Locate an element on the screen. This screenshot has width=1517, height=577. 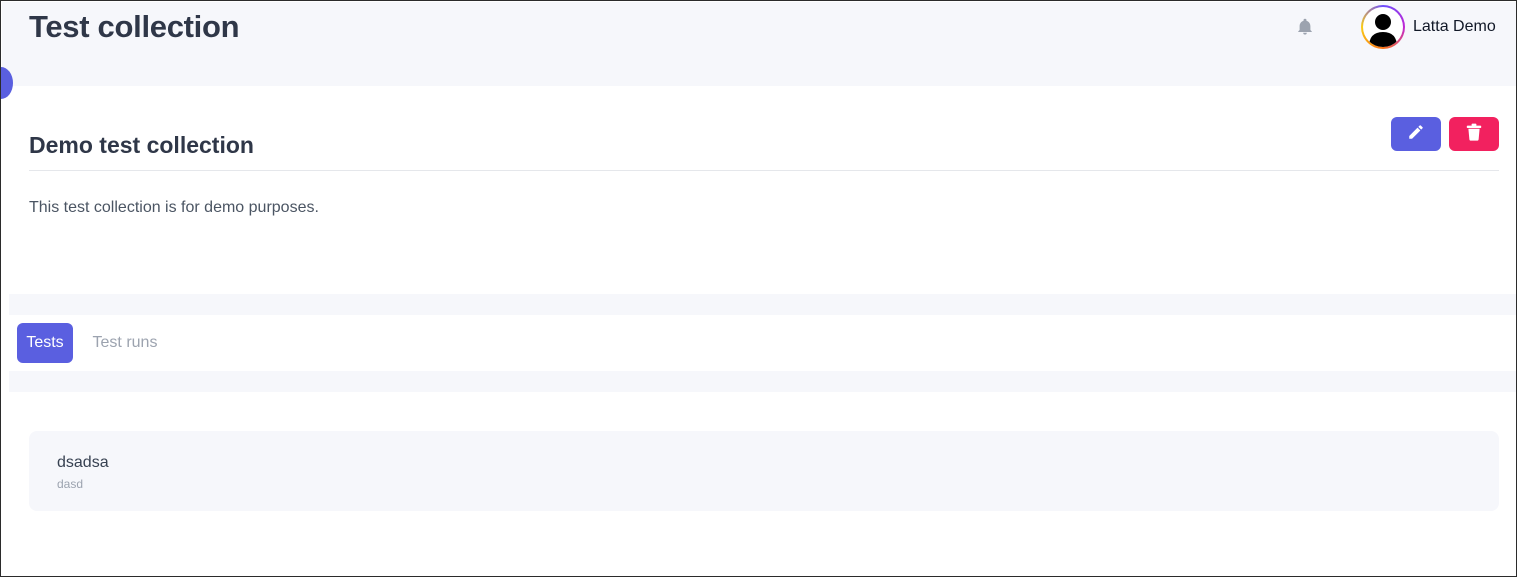
trash-icon is located at coordinates (1474, 134).